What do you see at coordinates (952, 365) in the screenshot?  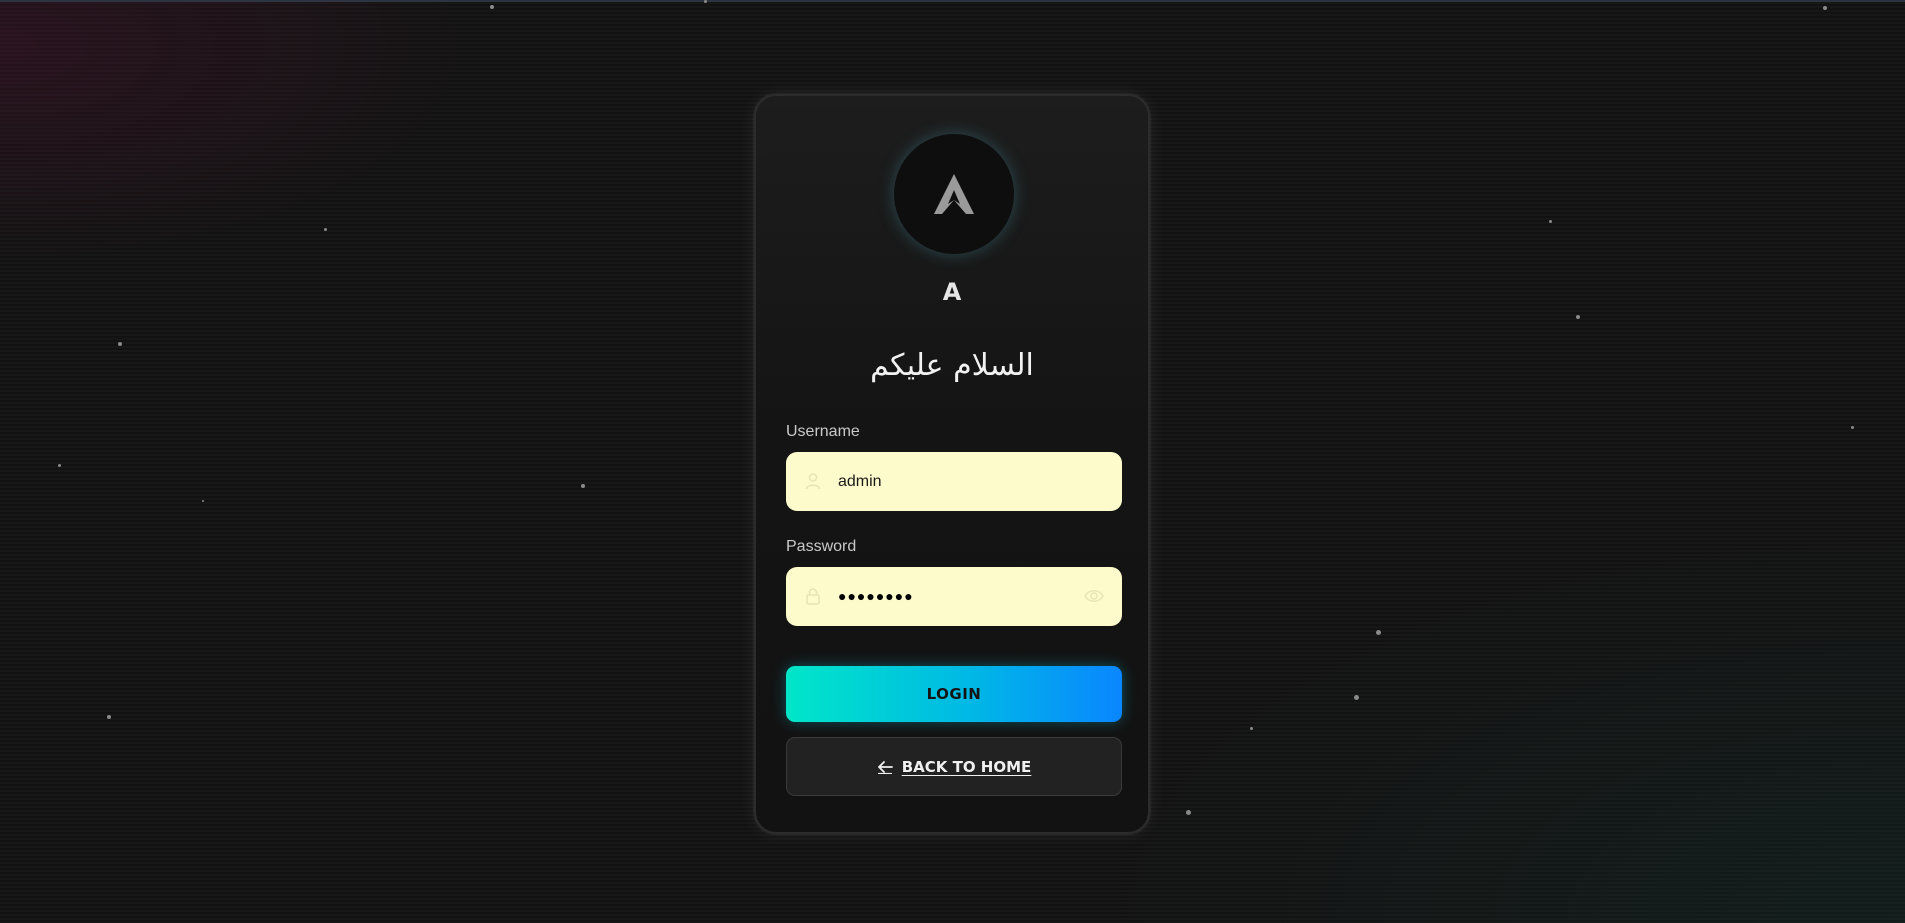 I see `greeting-title: السلام عليكم` at bounding box center [952, 365].